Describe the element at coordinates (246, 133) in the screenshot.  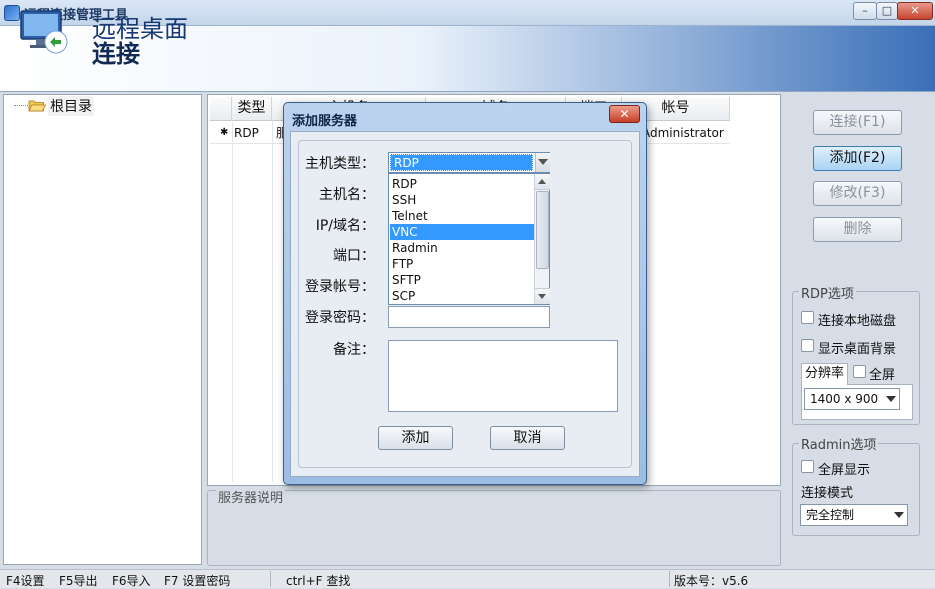
I see `row-type-cell: RDP` at that location.